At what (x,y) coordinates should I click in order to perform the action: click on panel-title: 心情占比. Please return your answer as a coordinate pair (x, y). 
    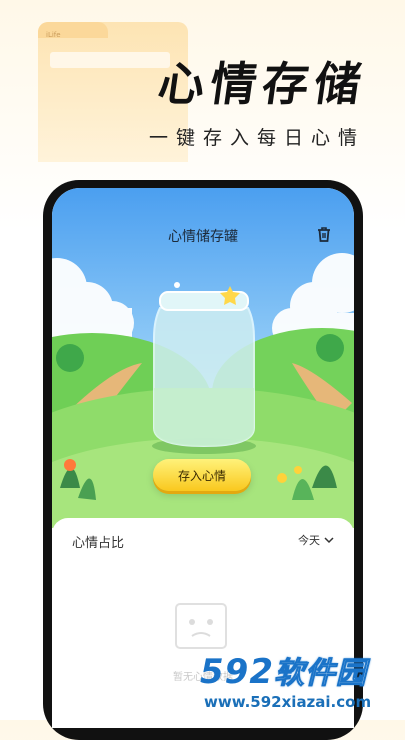
    Looking at the image, I should click on (98, 543).